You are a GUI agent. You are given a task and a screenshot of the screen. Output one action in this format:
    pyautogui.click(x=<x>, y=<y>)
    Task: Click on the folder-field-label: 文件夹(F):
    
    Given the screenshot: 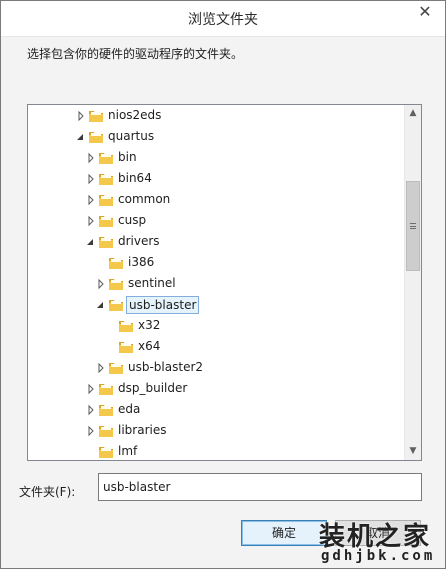 What is the action you would take?
    pyautogui.click(x=47, y=492)
    